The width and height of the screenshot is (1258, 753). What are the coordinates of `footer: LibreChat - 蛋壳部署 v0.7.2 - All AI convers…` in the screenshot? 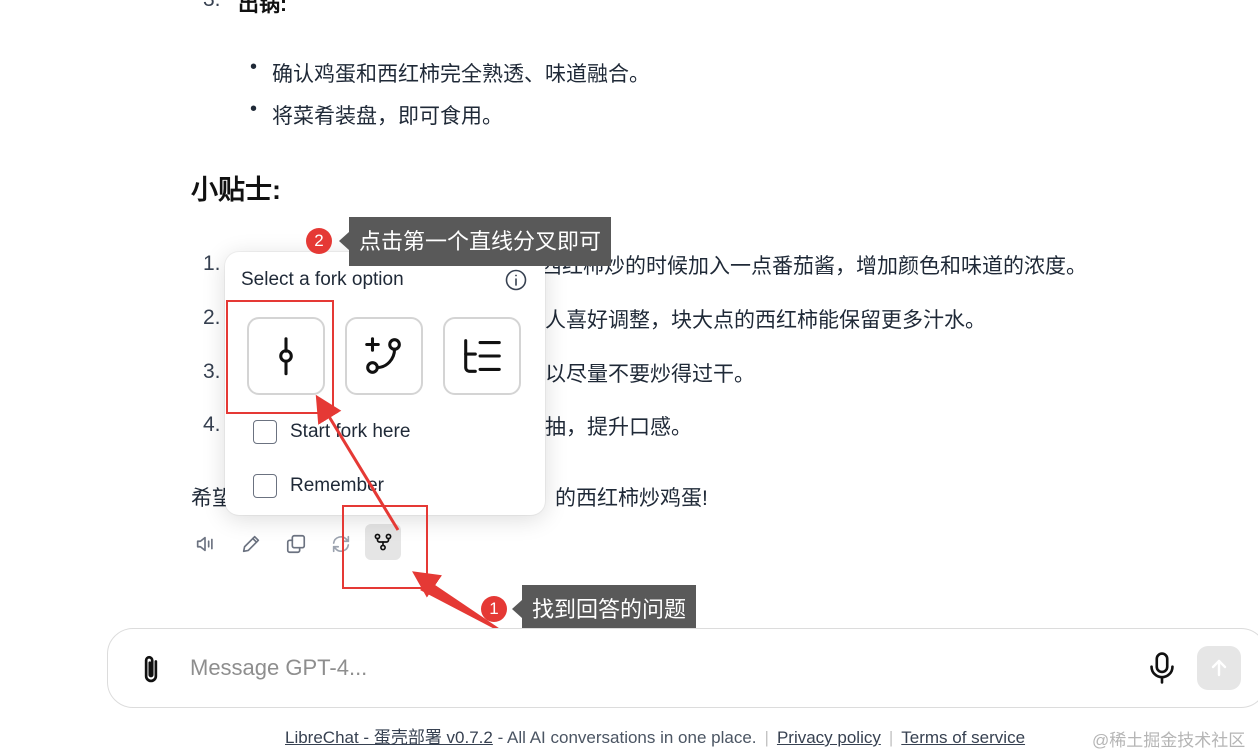 It's located at (655, 735).